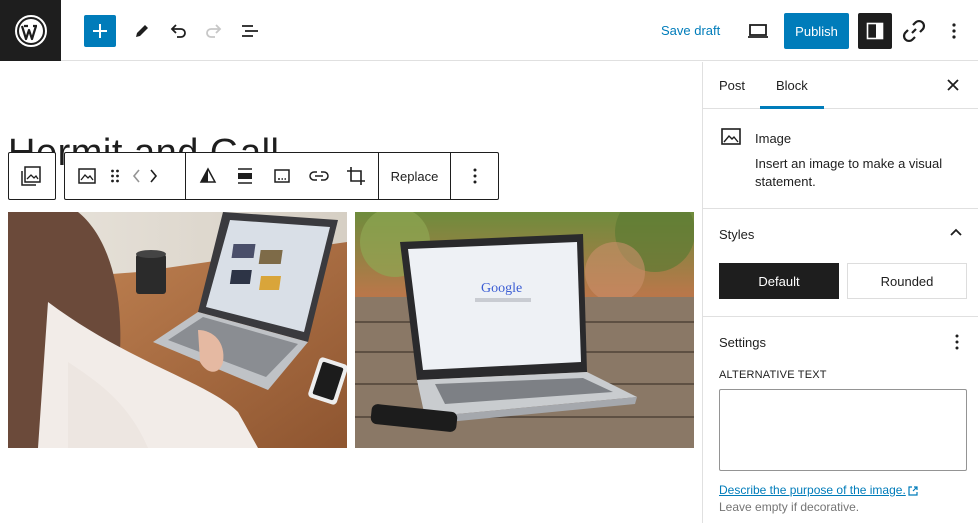  I want to click on close-icon, so click(953, 85).